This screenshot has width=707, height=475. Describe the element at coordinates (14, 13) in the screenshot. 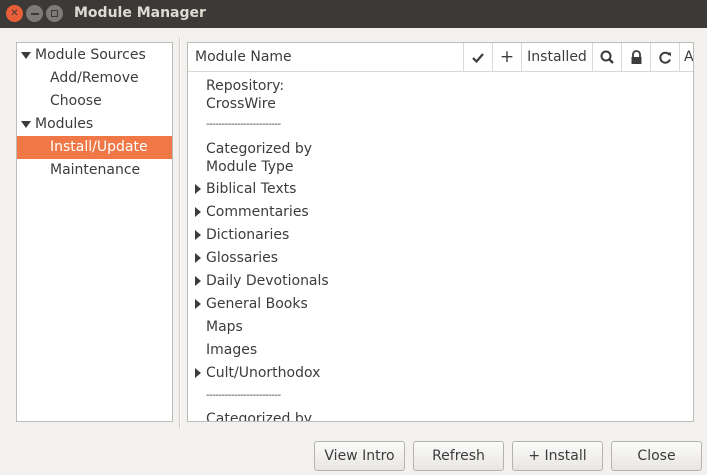

I see `window-close-button: ✕` at that location.